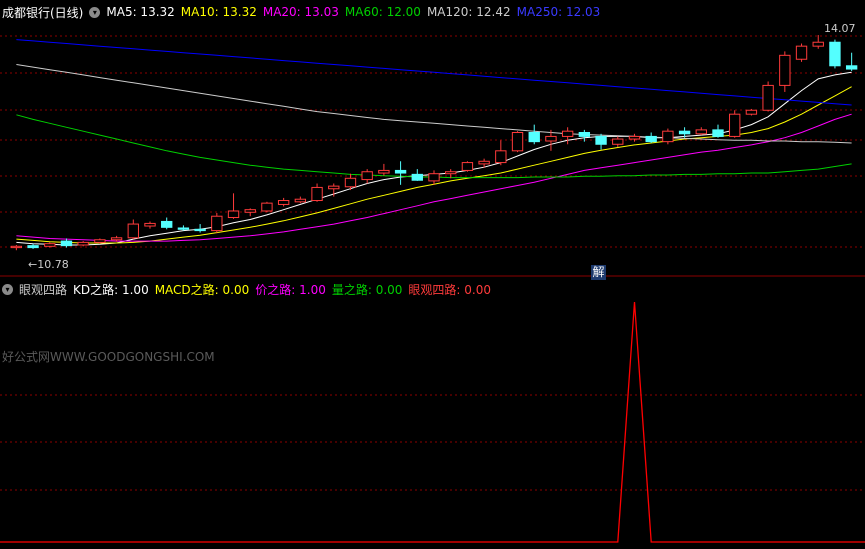  I want to click on final-label: 眼观四路: 0.00, so click(449, 289).